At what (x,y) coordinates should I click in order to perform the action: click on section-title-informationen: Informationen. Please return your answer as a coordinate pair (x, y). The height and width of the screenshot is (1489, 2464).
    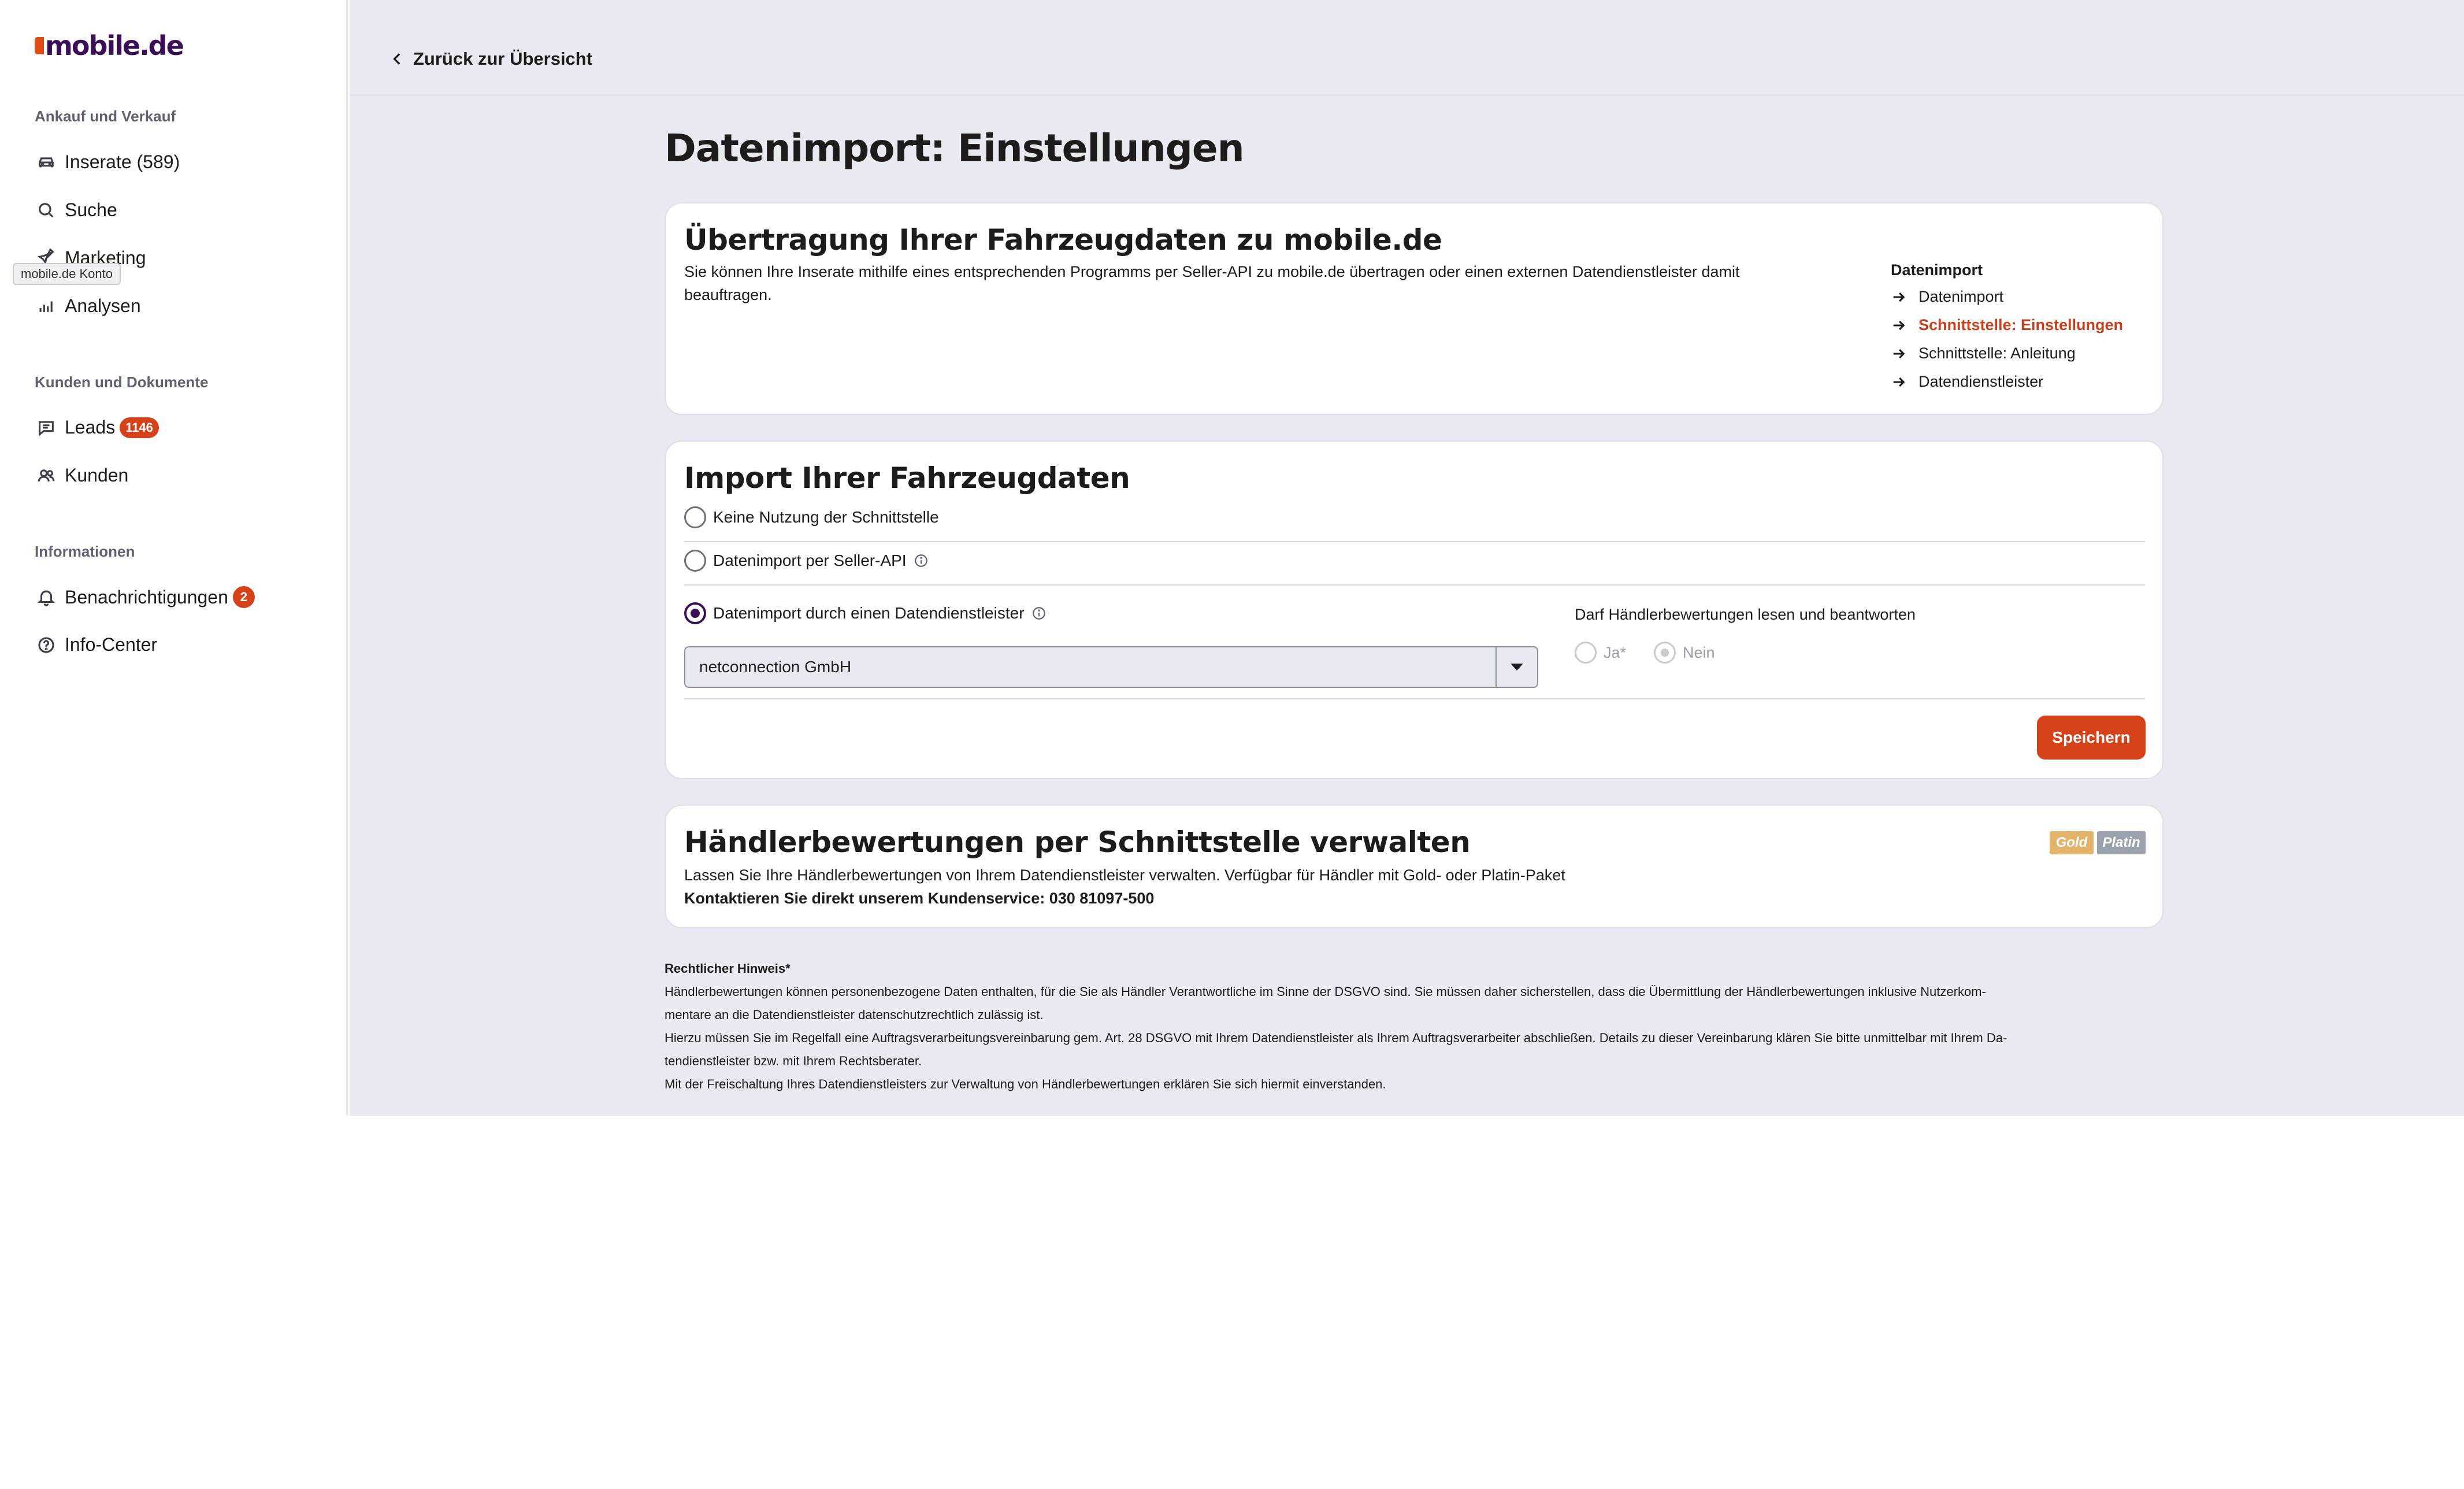
    Looking at the image, I should click on (85, 551).